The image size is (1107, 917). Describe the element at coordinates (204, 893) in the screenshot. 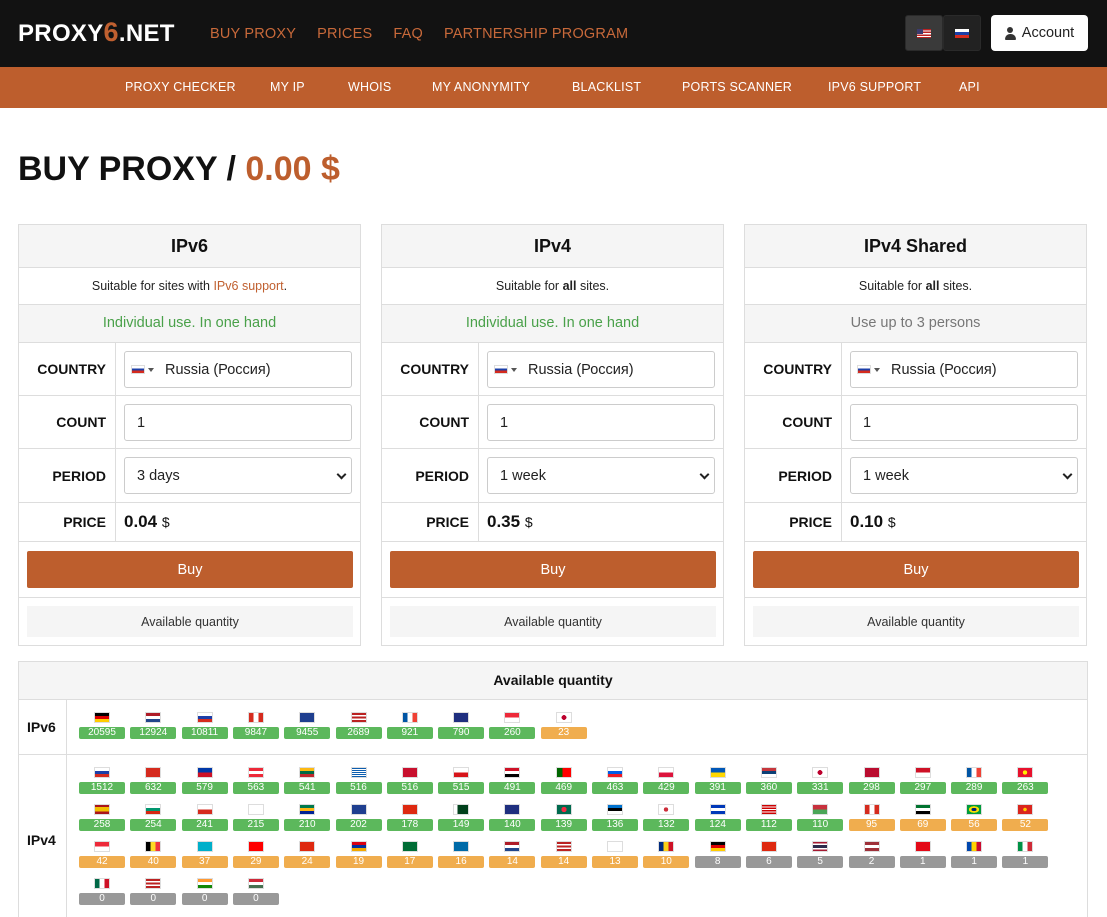

I see `availability-chip-in: 0` at that location.